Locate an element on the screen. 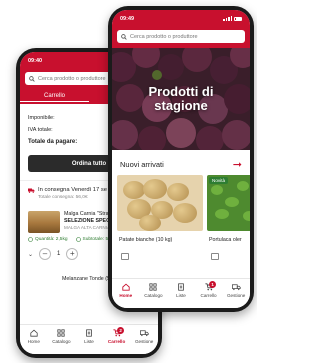 The height and width of the screenshot is (363, 320). new-arrivals-header: Nuovi arrivati ➞ is located at coordinates (181, 162).